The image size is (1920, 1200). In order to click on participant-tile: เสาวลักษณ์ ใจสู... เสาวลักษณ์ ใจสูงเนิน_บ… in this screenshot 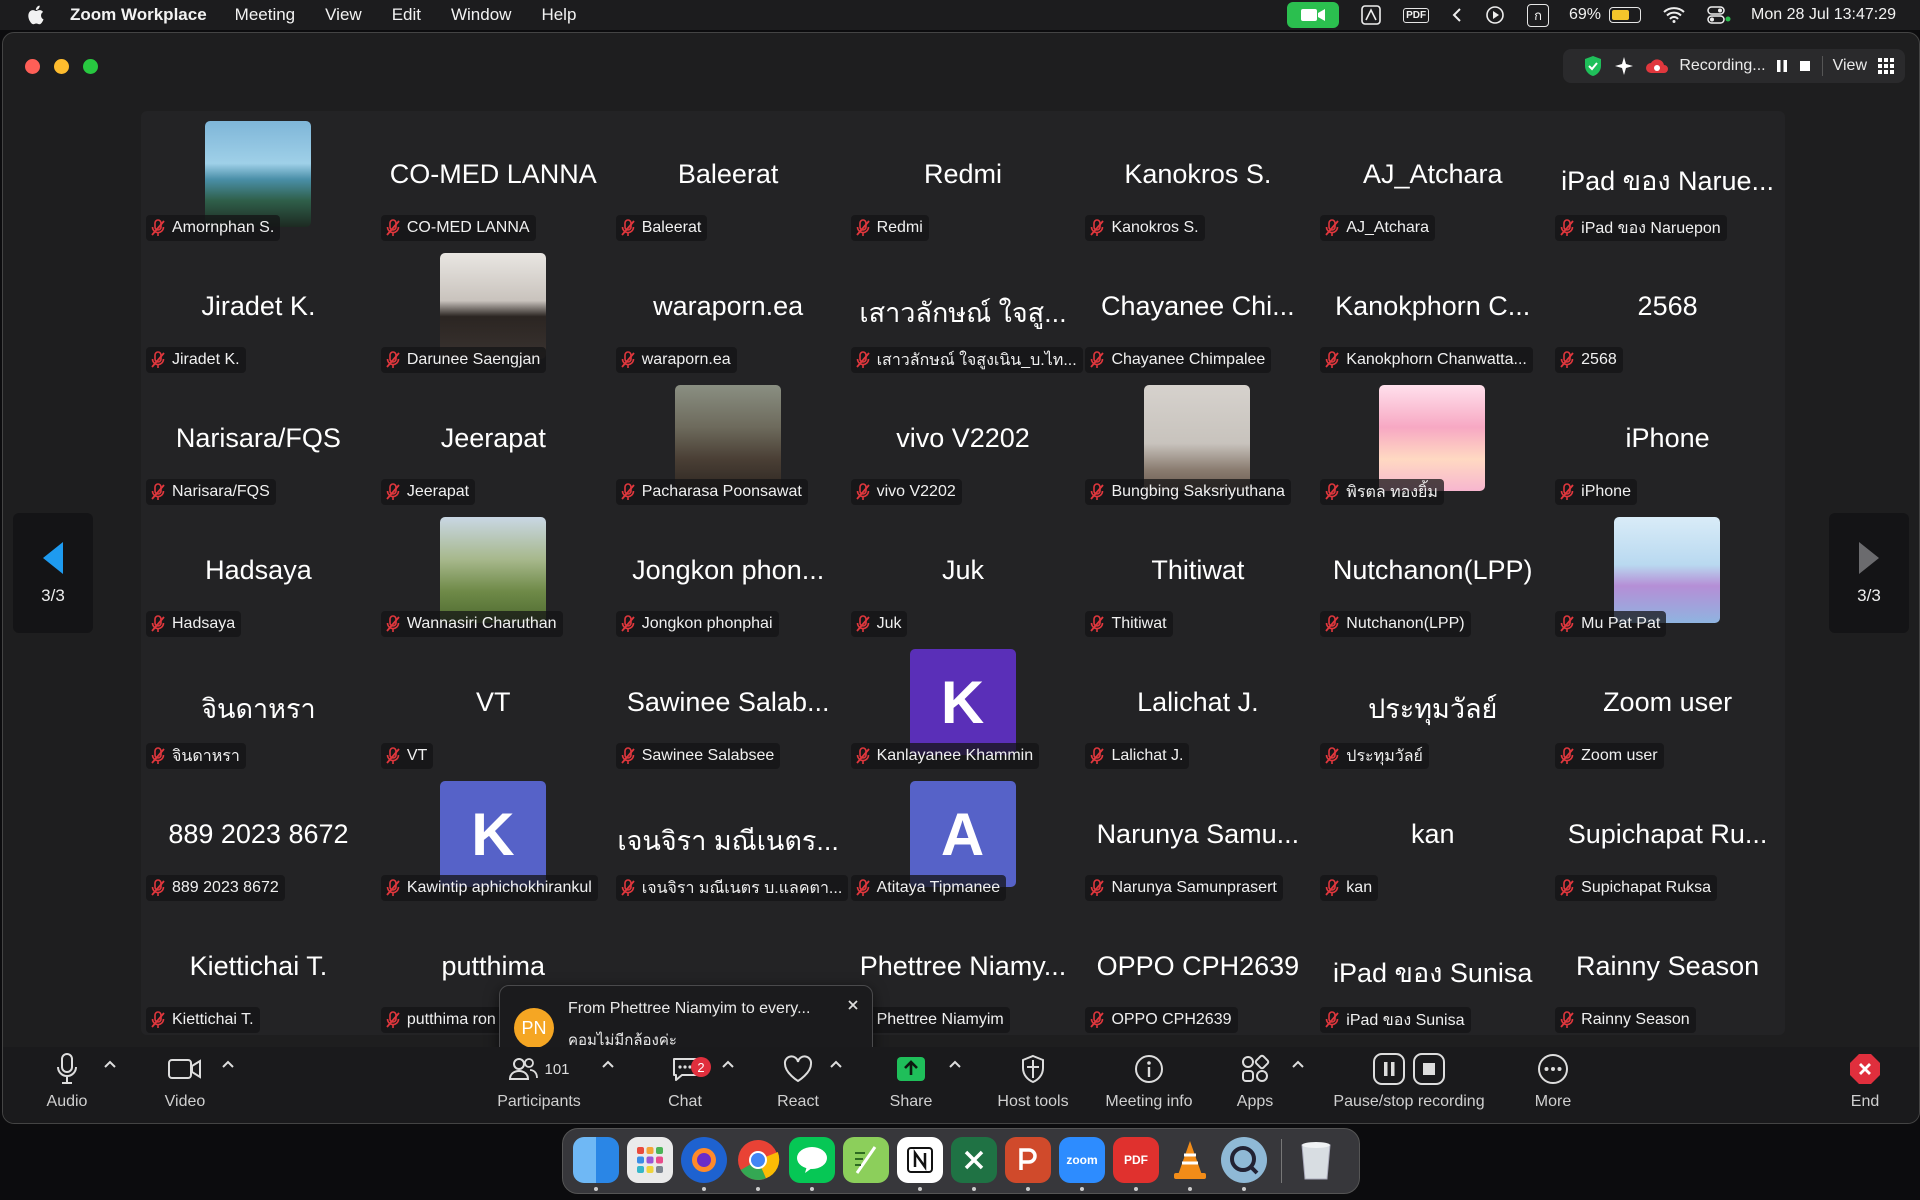, I will do `click(964, 309)`.